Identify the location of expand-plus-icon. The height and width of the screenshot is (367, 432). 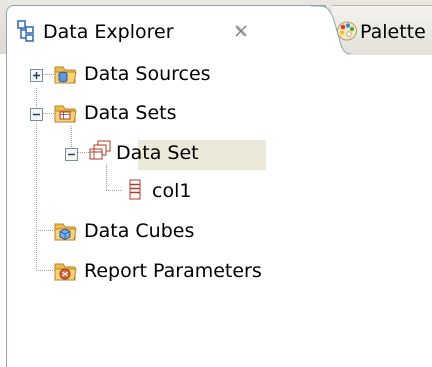
(36, 74).